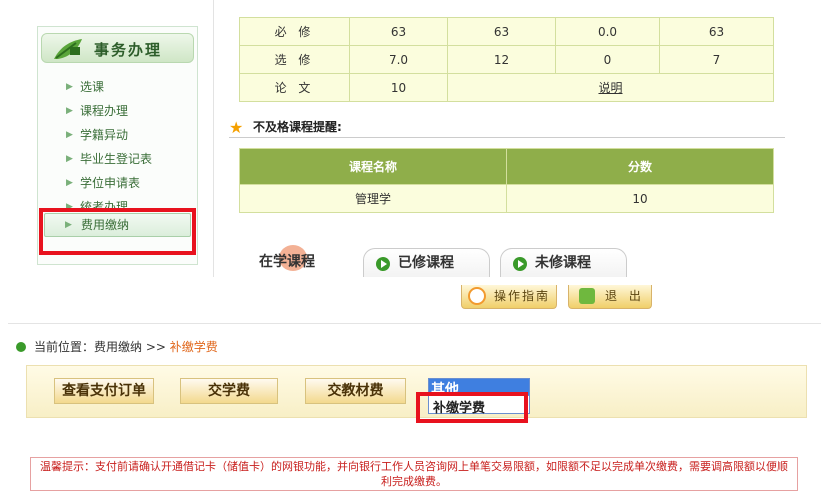 Image resolution: width=821 pixels, height=501 pixels. I want to click on column-header: 课程名称, so click(373, 166).